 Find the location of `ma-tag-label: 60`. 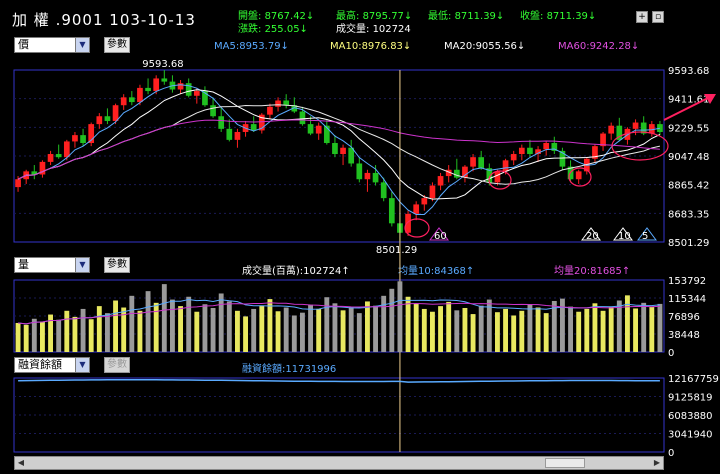

ma-tag-label: 60 is located at coordinates (440, 236).